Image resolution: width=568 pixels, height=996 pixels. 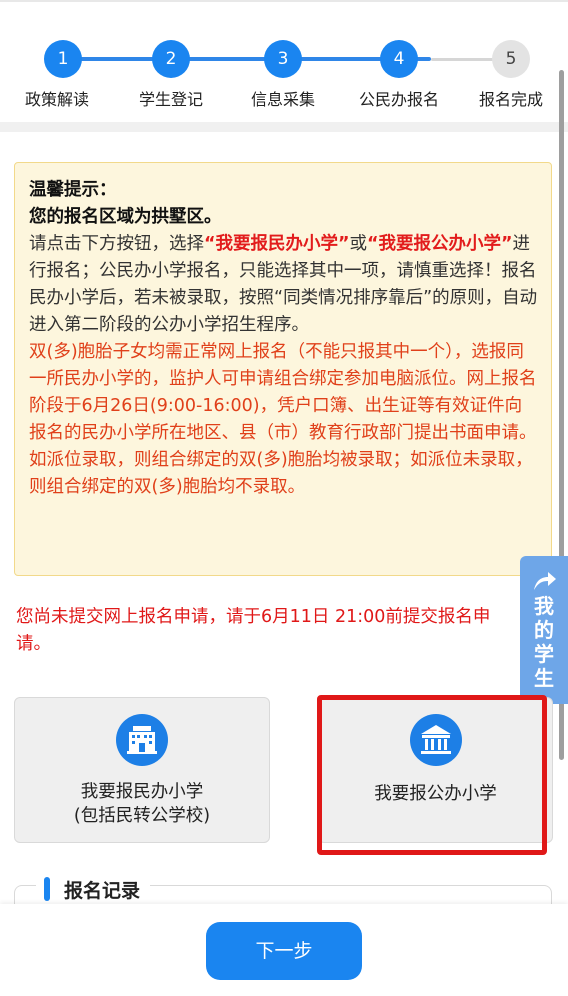 I want to click on my-students-tab-char-1: 我, so click(x=544, y=606).